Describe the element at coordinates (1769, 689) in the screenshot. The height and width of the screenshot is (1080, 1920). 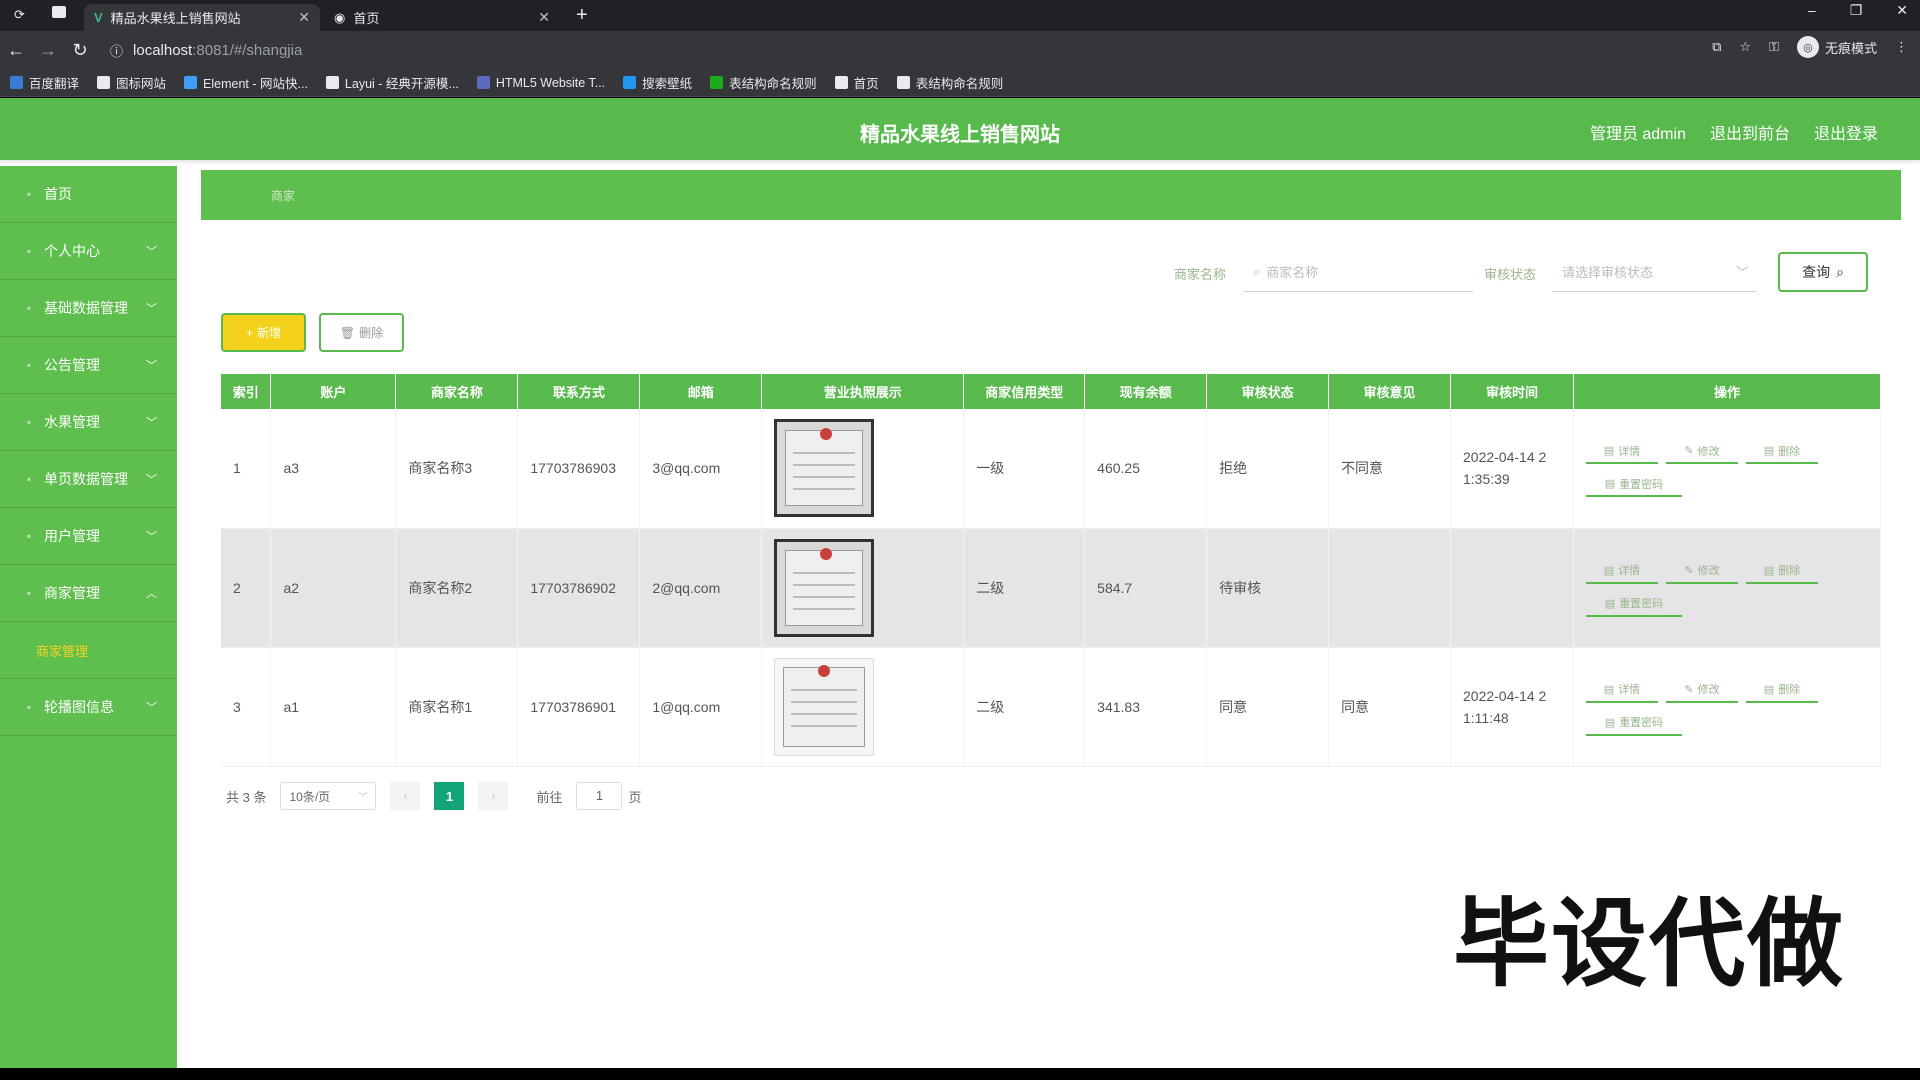
I see `trash-icon: ▤` at that location.